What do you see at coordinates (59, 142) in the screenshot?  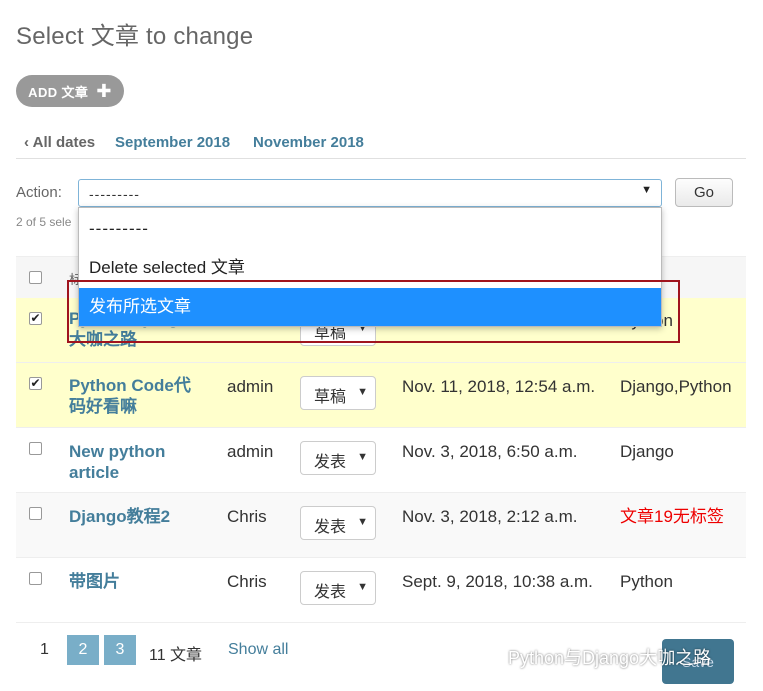 I see `date-filter-all: ‹ All dates` at bounding box center [59, 142].